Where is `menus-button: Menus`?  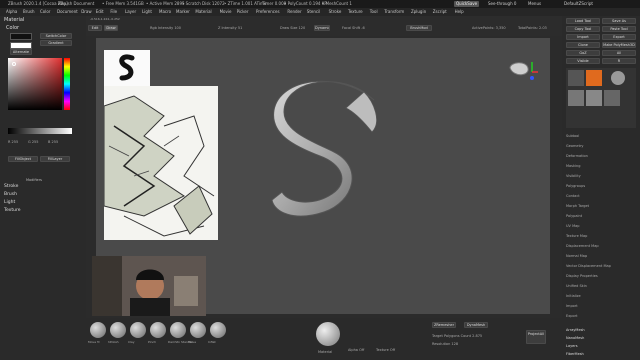
menus-button: Menus is located at coordinates (534, 4).